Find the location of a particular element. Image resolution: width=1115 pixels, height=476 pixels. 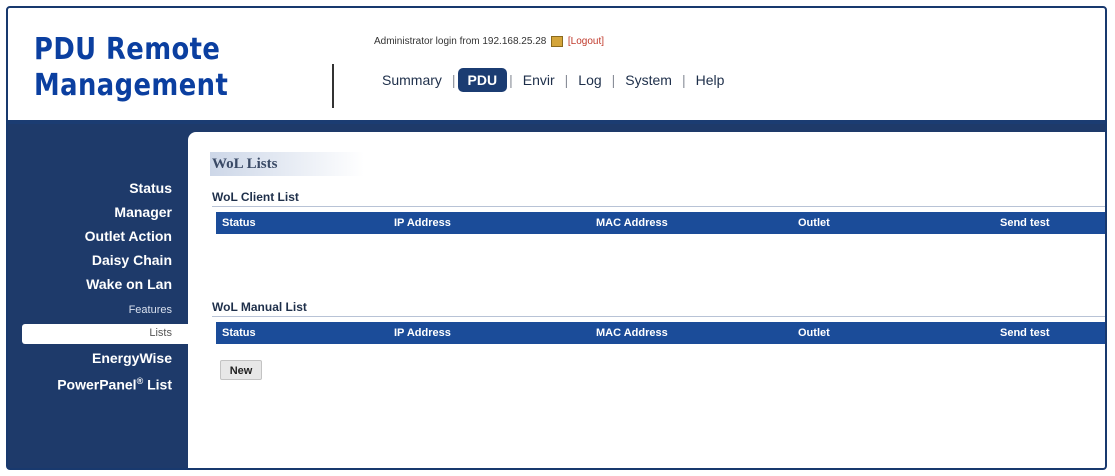

logout-link: [Logout] is located at coordinates (586, 41).